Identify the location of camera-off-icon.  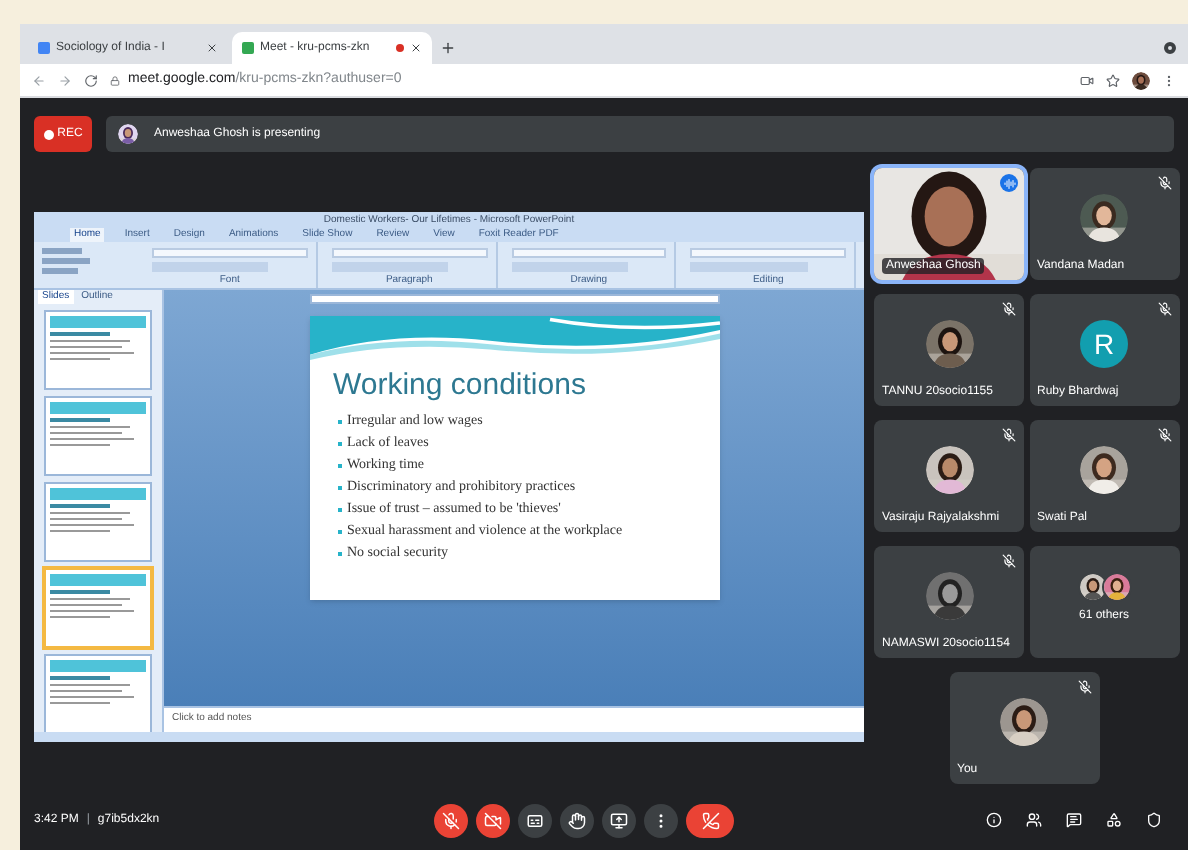
(493, 820).